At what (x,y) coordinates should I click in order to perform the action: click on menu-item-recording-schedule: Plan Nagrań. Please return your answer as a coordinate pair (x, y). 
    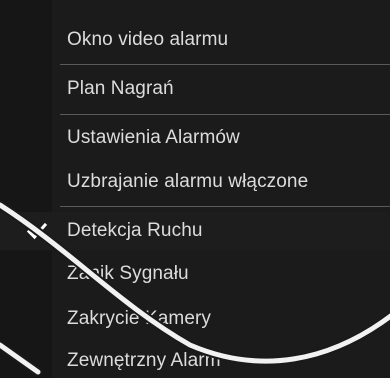
    Looking at the image, I should click on (195, 89).